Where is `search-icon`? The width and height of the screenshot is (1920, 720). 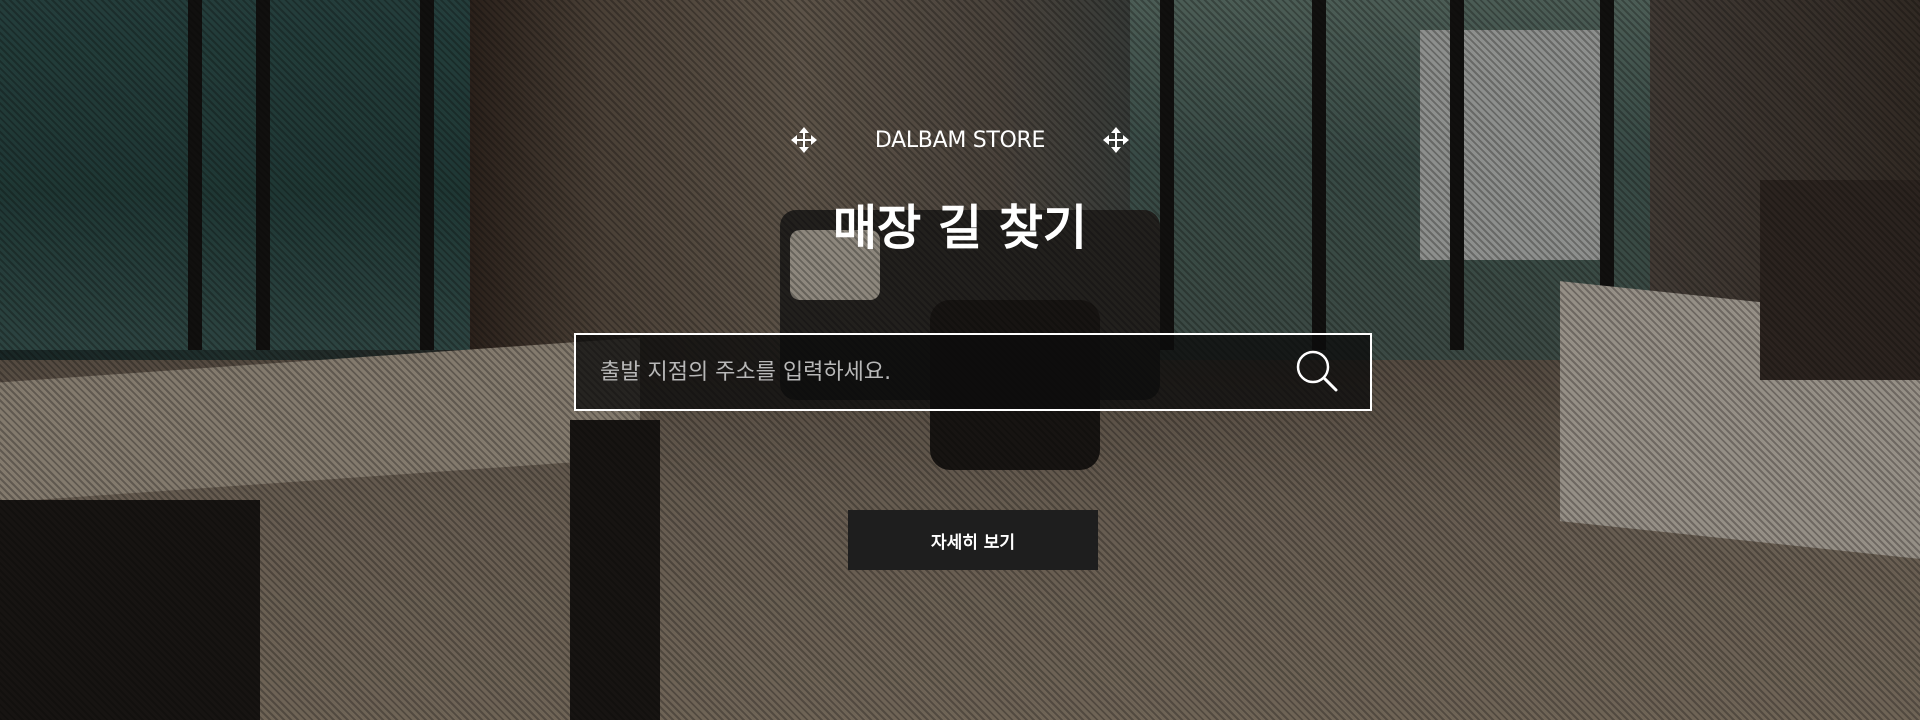
search-icon is located at coordinates (1317, 372).